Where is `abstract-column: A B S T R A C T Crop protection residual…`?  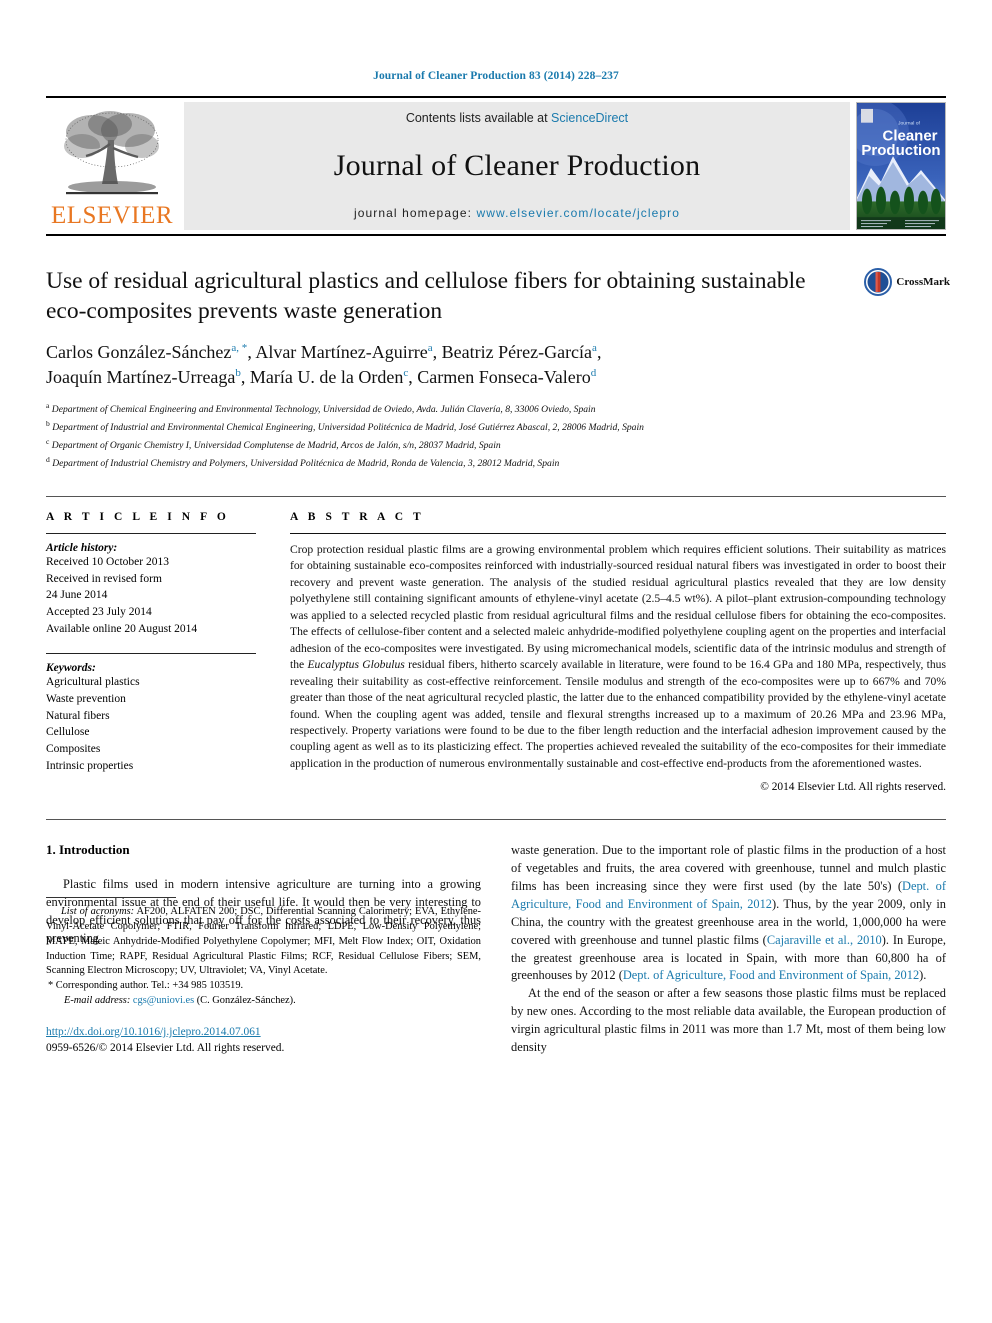 abstract-column: A B S T R A C T Crop protection residual… is located at coordinates (618, 652).